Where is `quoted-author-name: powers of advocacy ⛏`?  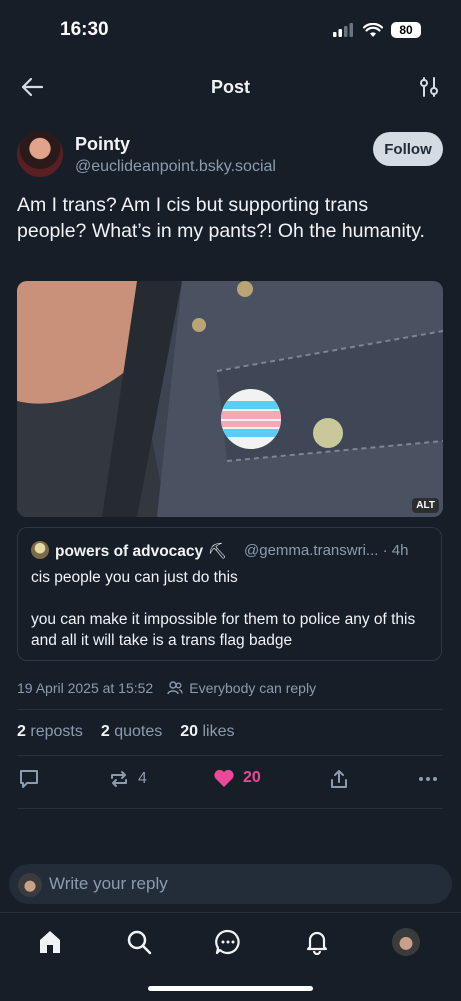
quoted-author-name: powers of advocacy ⛏ is located at coordinates (141, 551).